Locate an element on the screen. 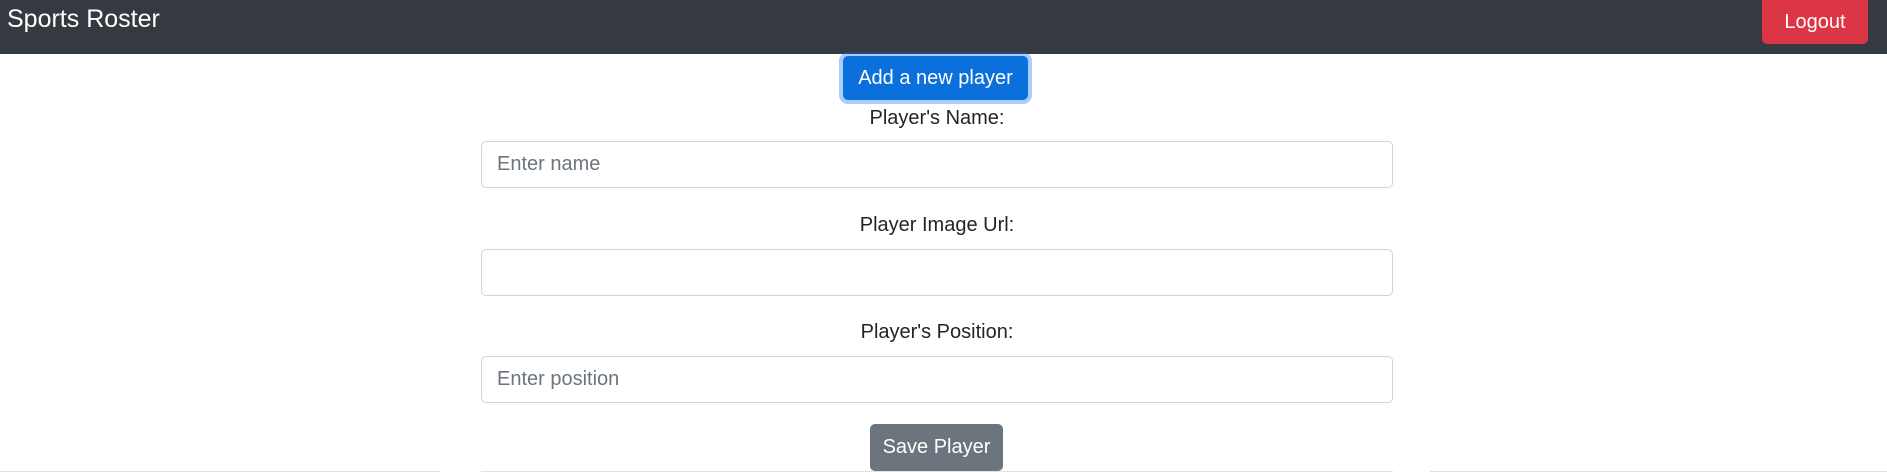  player-name-input is located at coordinates (937, 164).